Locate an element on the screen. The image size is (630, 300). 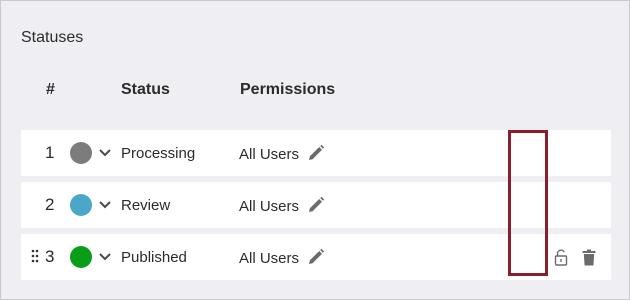
row-number: 1 is located at coordinates (50, 152).